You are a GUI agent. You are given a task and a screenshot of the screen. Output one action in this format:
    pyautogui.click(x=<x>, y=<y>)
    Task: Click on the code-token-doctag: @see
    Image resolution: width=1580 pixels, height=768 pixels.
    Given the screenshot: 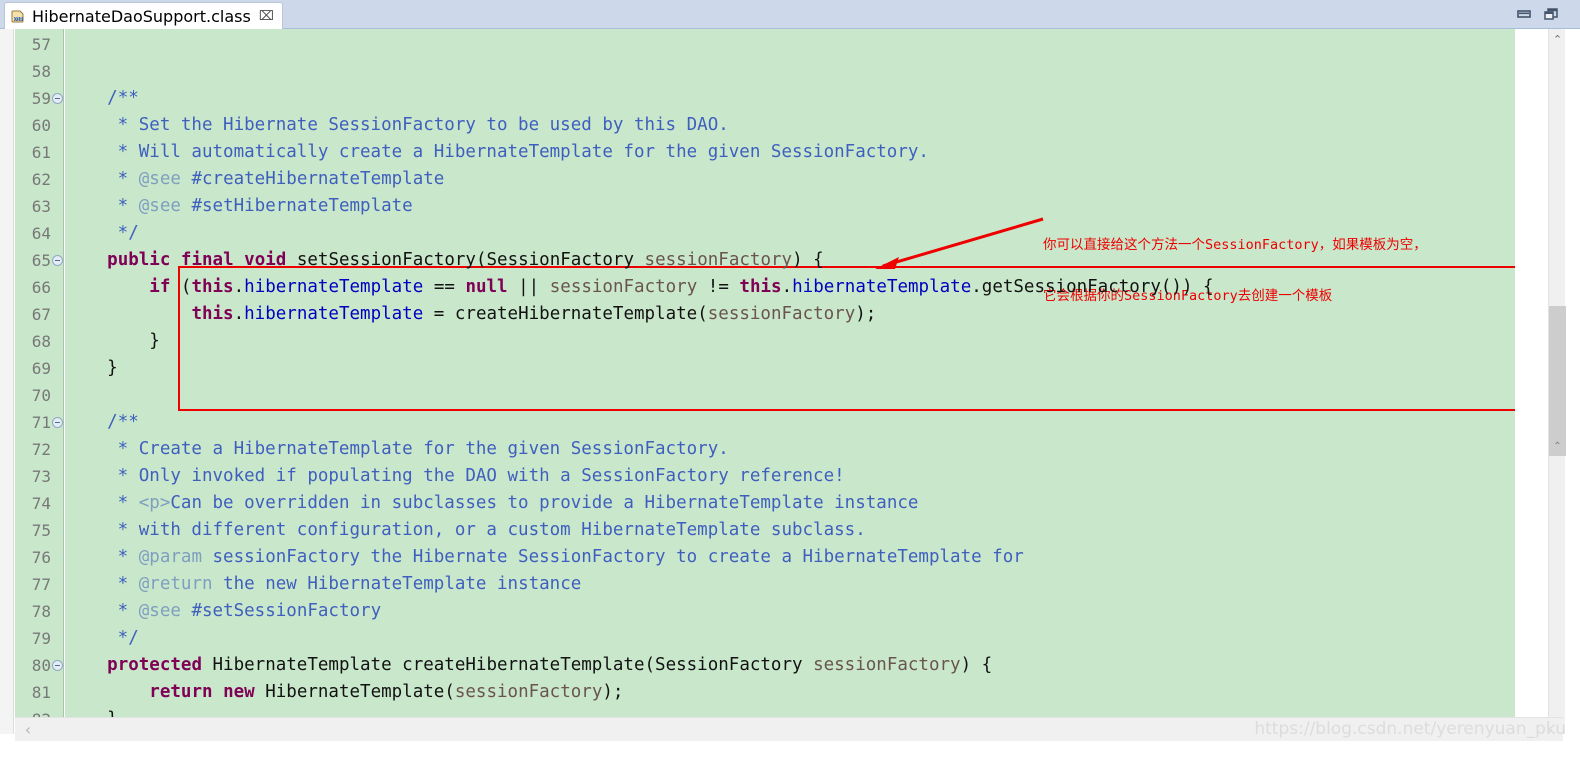 What is the action you would take?
    pyautogui.click(x=159, y=206)
    